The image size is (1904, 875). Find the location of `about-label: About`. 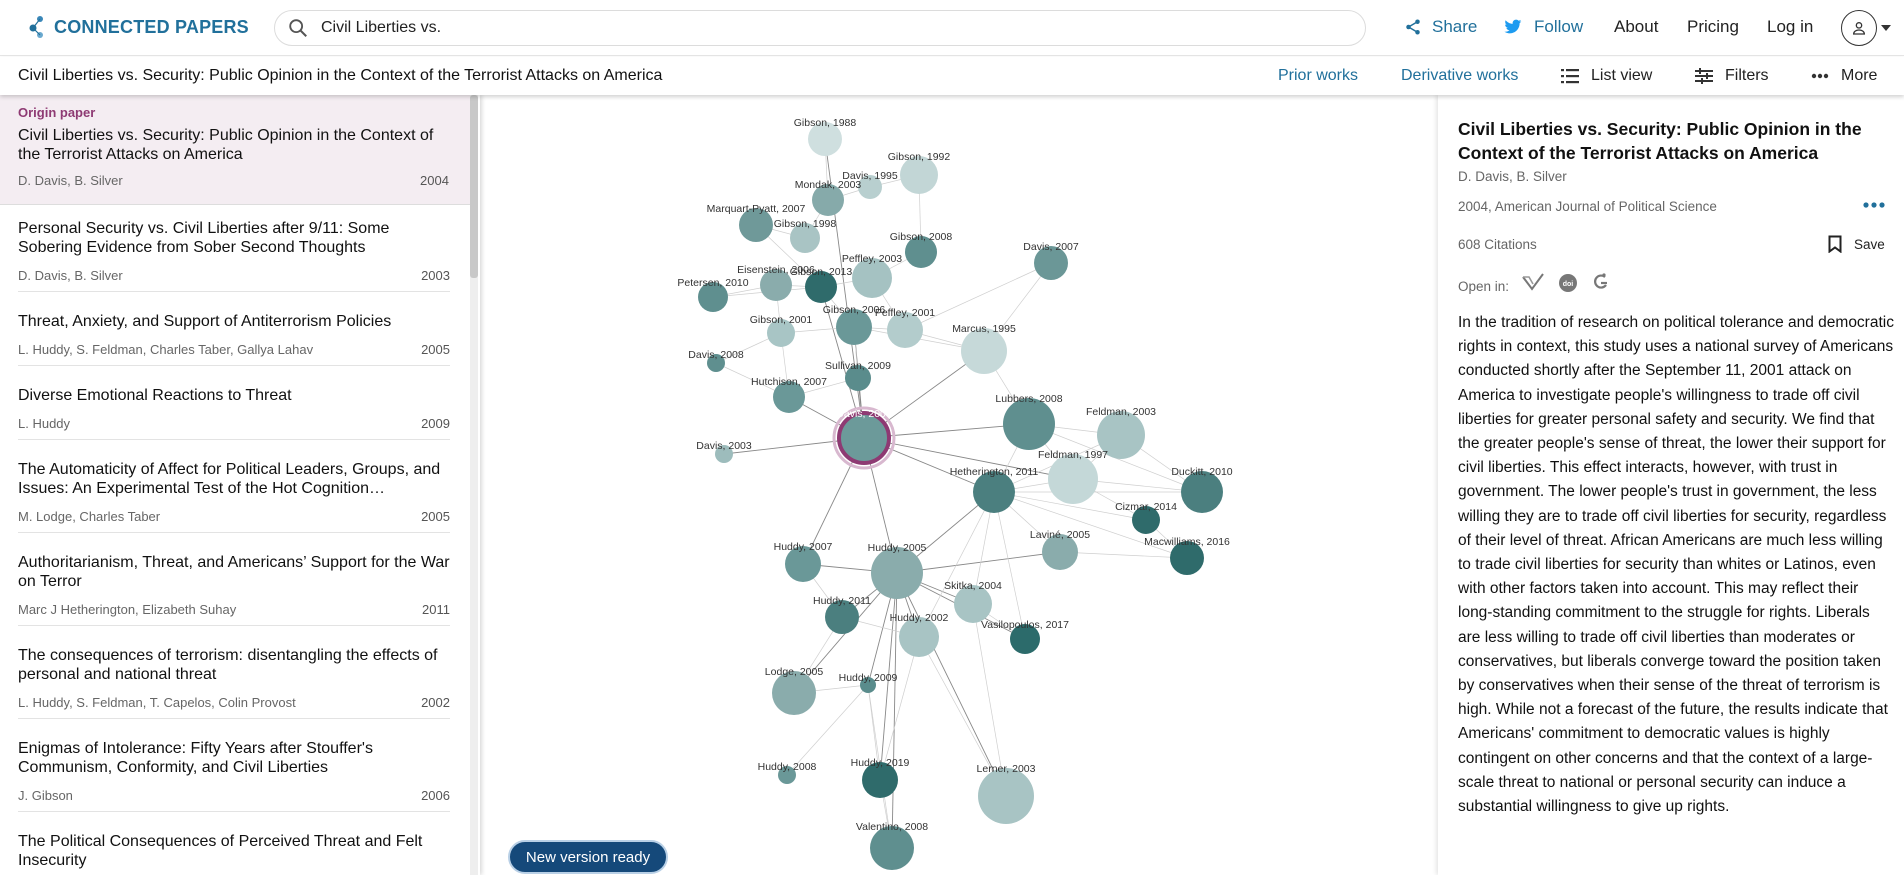

about-label: About is located at coordinates (1636, 26).